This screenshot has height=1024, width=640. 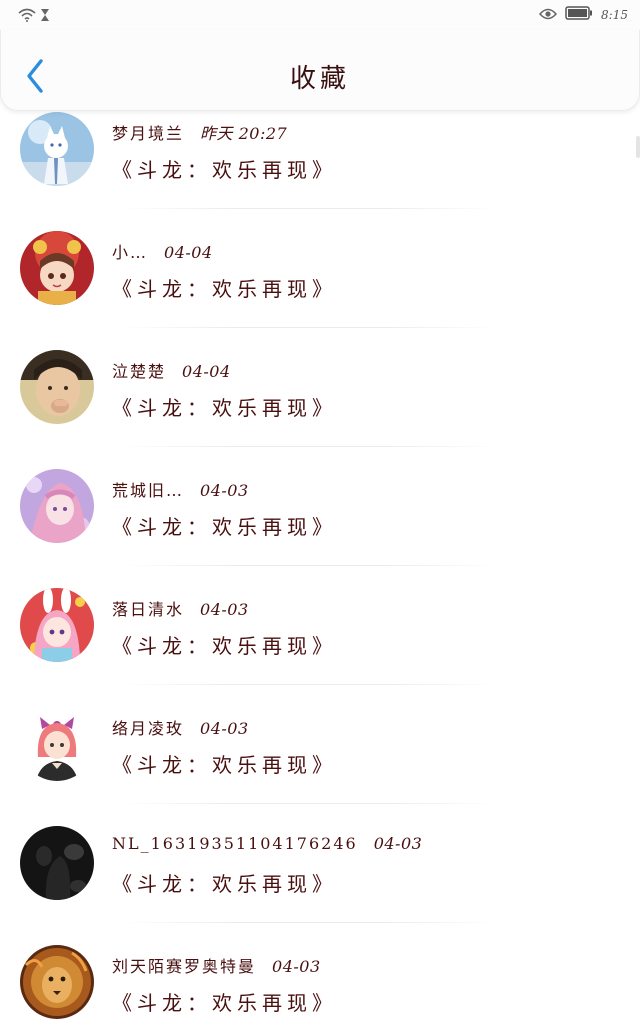 What do you see at coordinates (614, 14) in the screenshot?
I see `clock: 8:15` at bounding box center [614, 14].